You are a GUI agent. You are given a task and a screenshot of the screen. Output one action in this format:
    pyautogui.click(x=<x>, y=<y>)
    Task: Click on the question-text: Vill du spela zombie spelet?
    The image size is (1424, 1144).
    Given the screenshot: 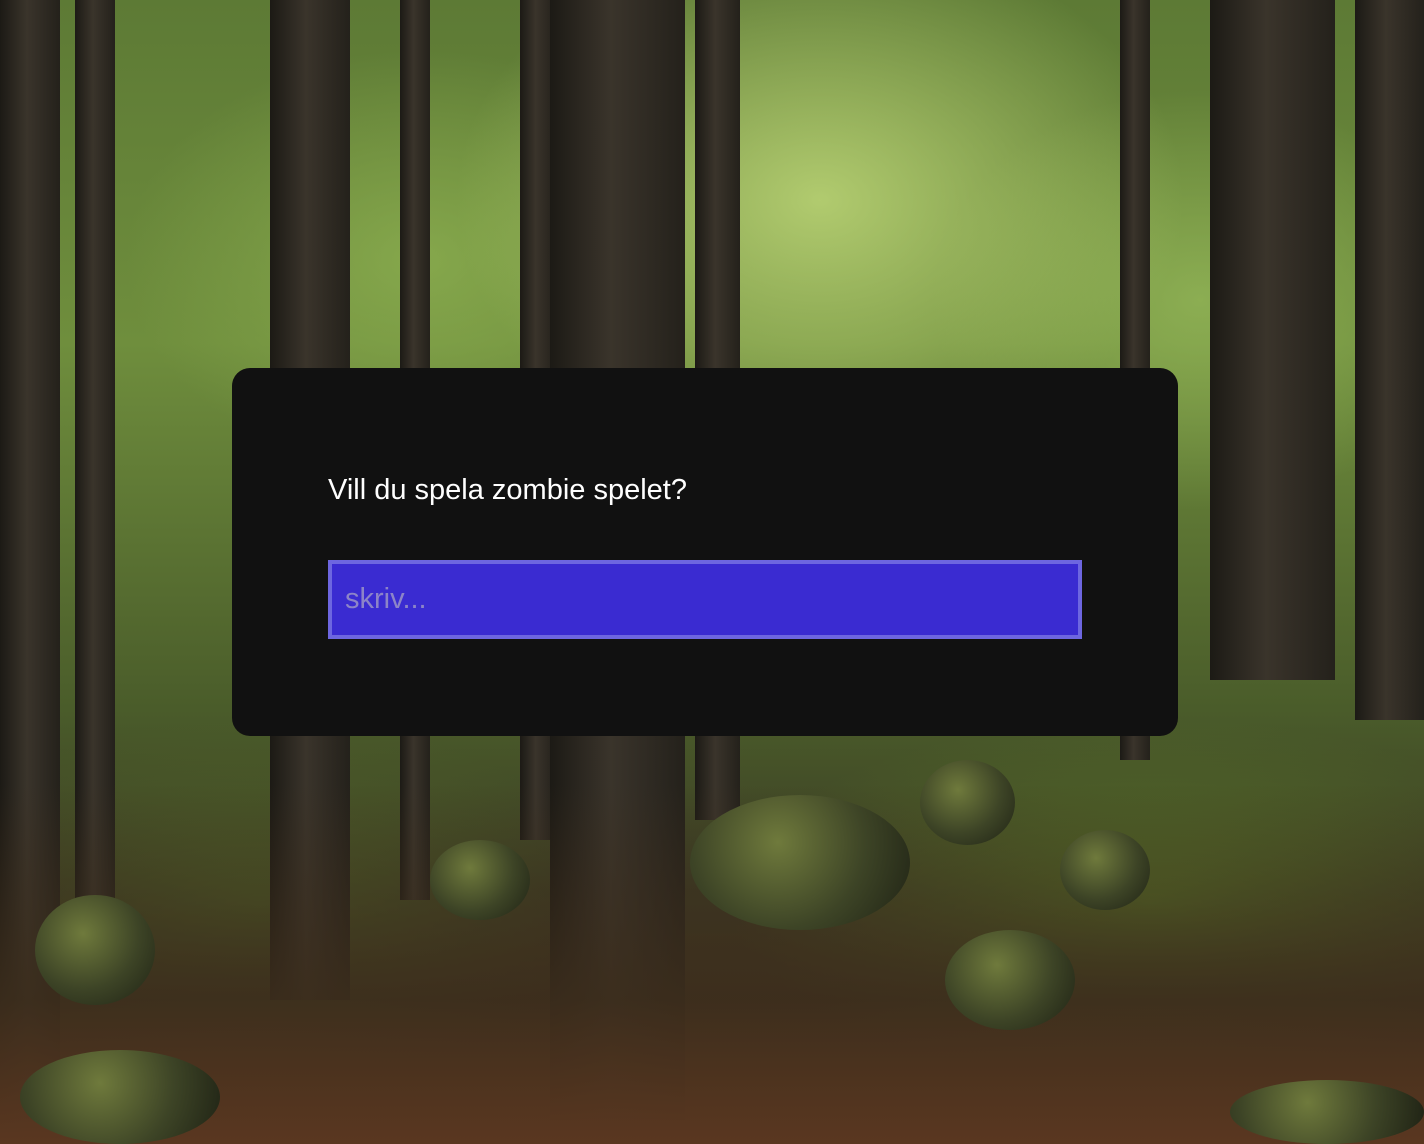 What is the action you would take?
    pyautogui.click(x=507, y=490)
    